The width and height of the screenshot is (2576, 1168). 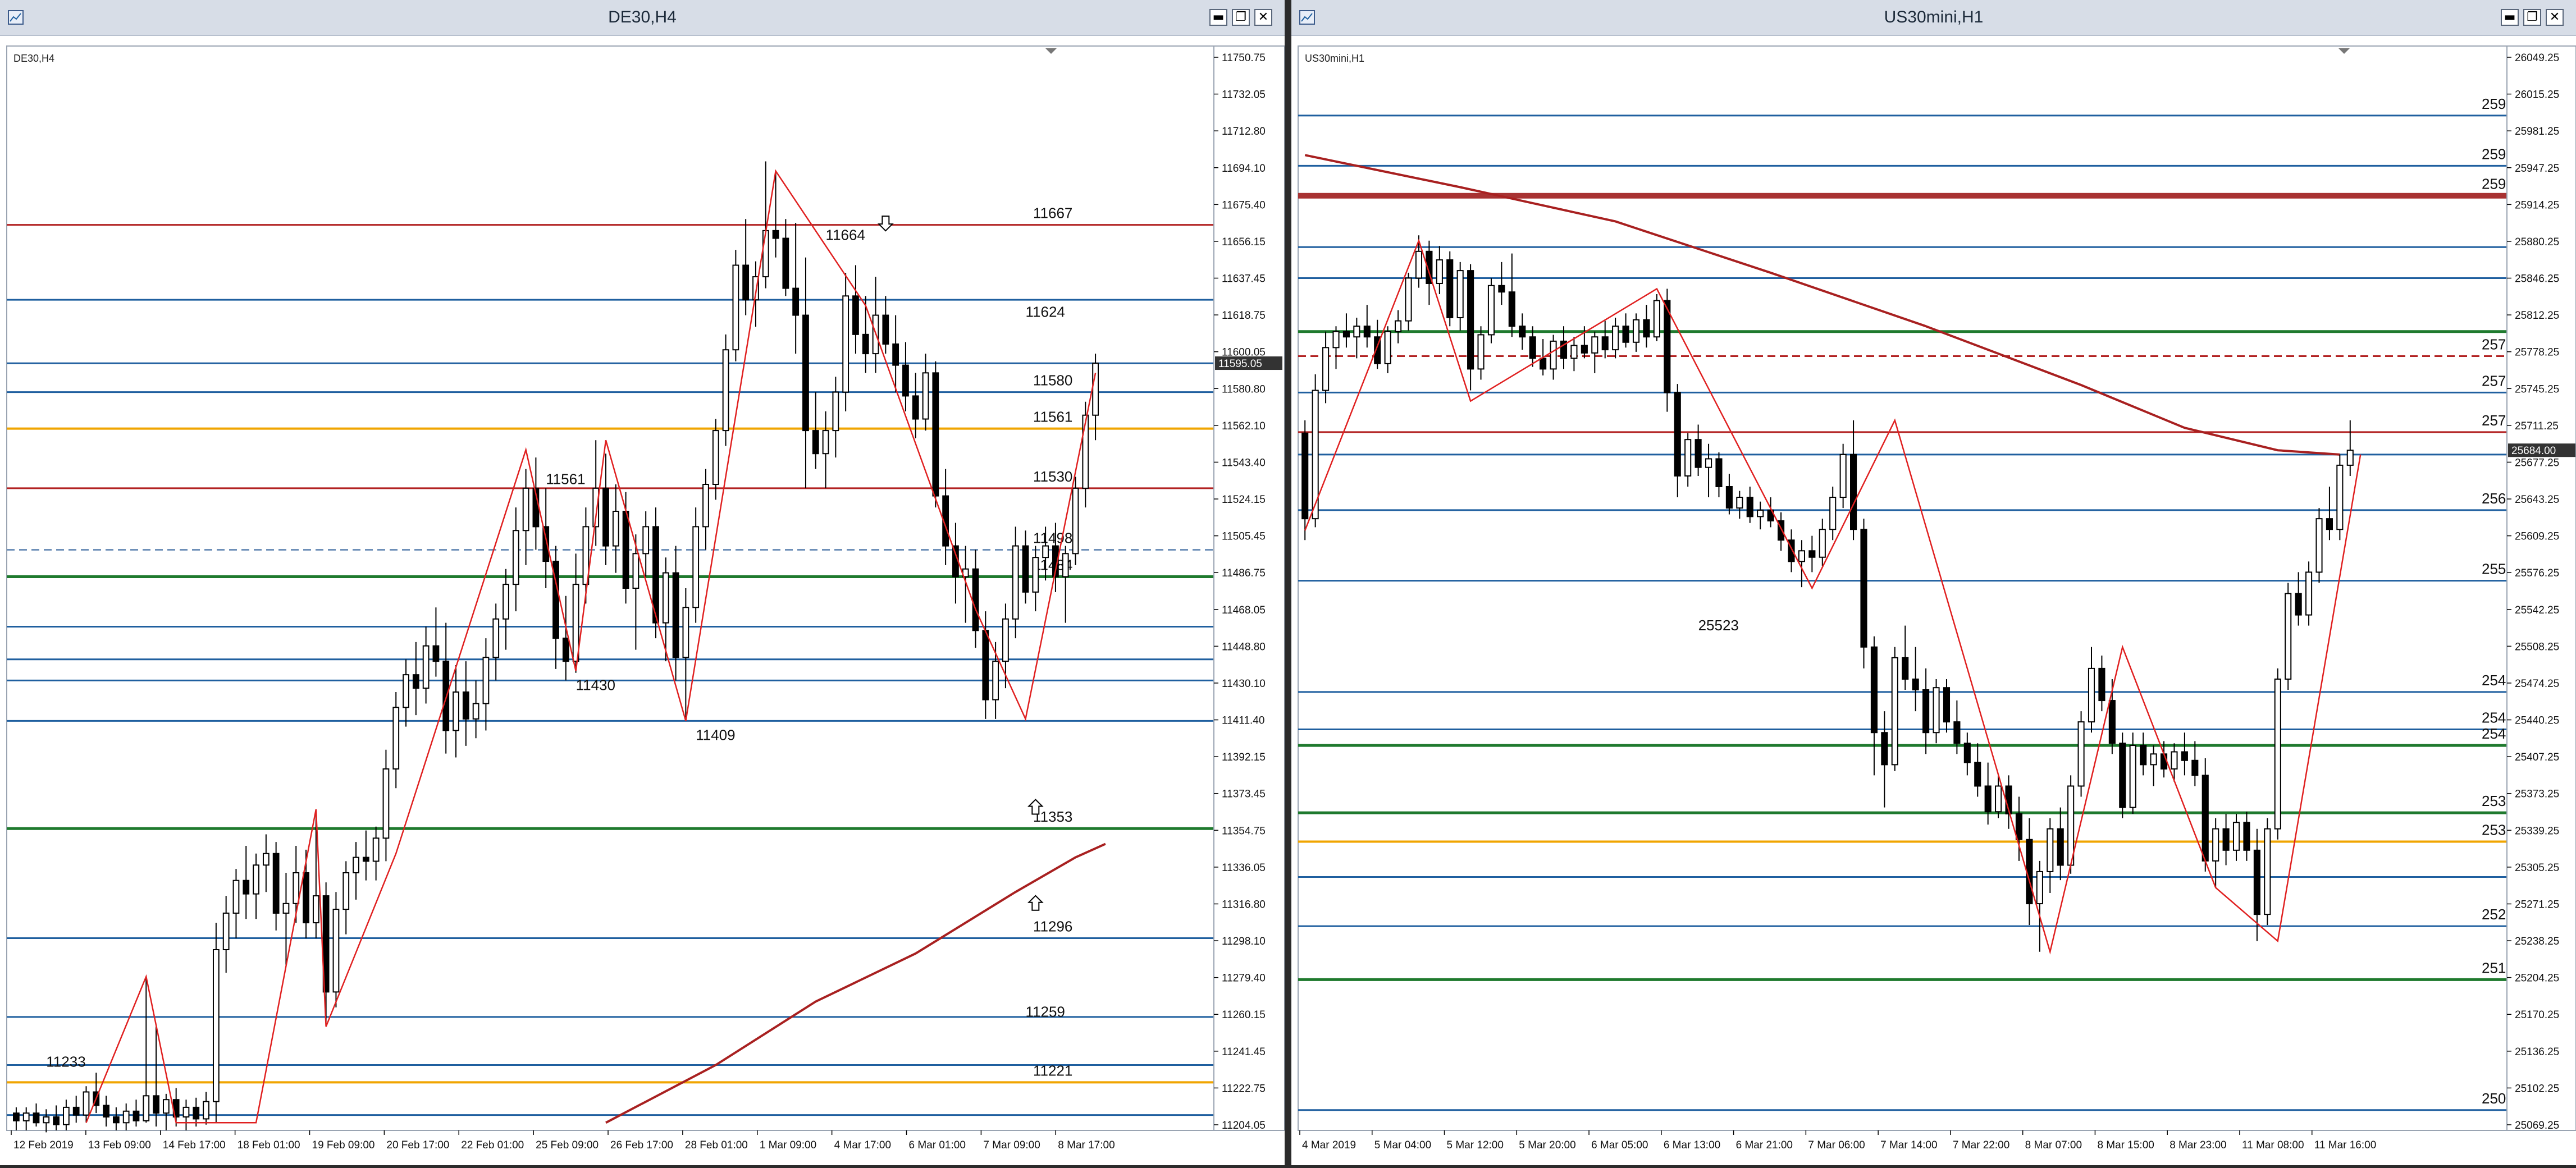 What do you see at coordinates (1052, 417) in the screenshot?
I see `level-label: 11561` at bounding box center [1052, 417].